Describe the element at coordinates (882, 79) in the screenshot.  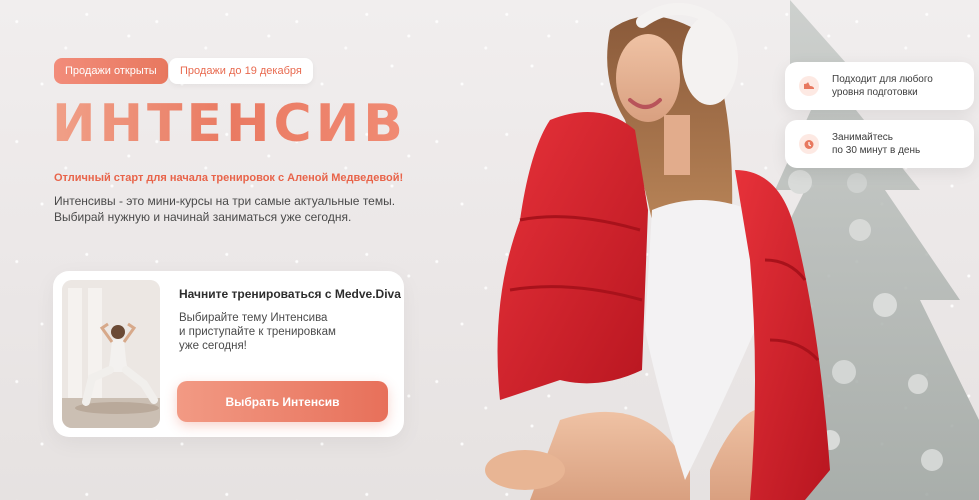
I see `feature-text-line: Подходит для любого` at that location.